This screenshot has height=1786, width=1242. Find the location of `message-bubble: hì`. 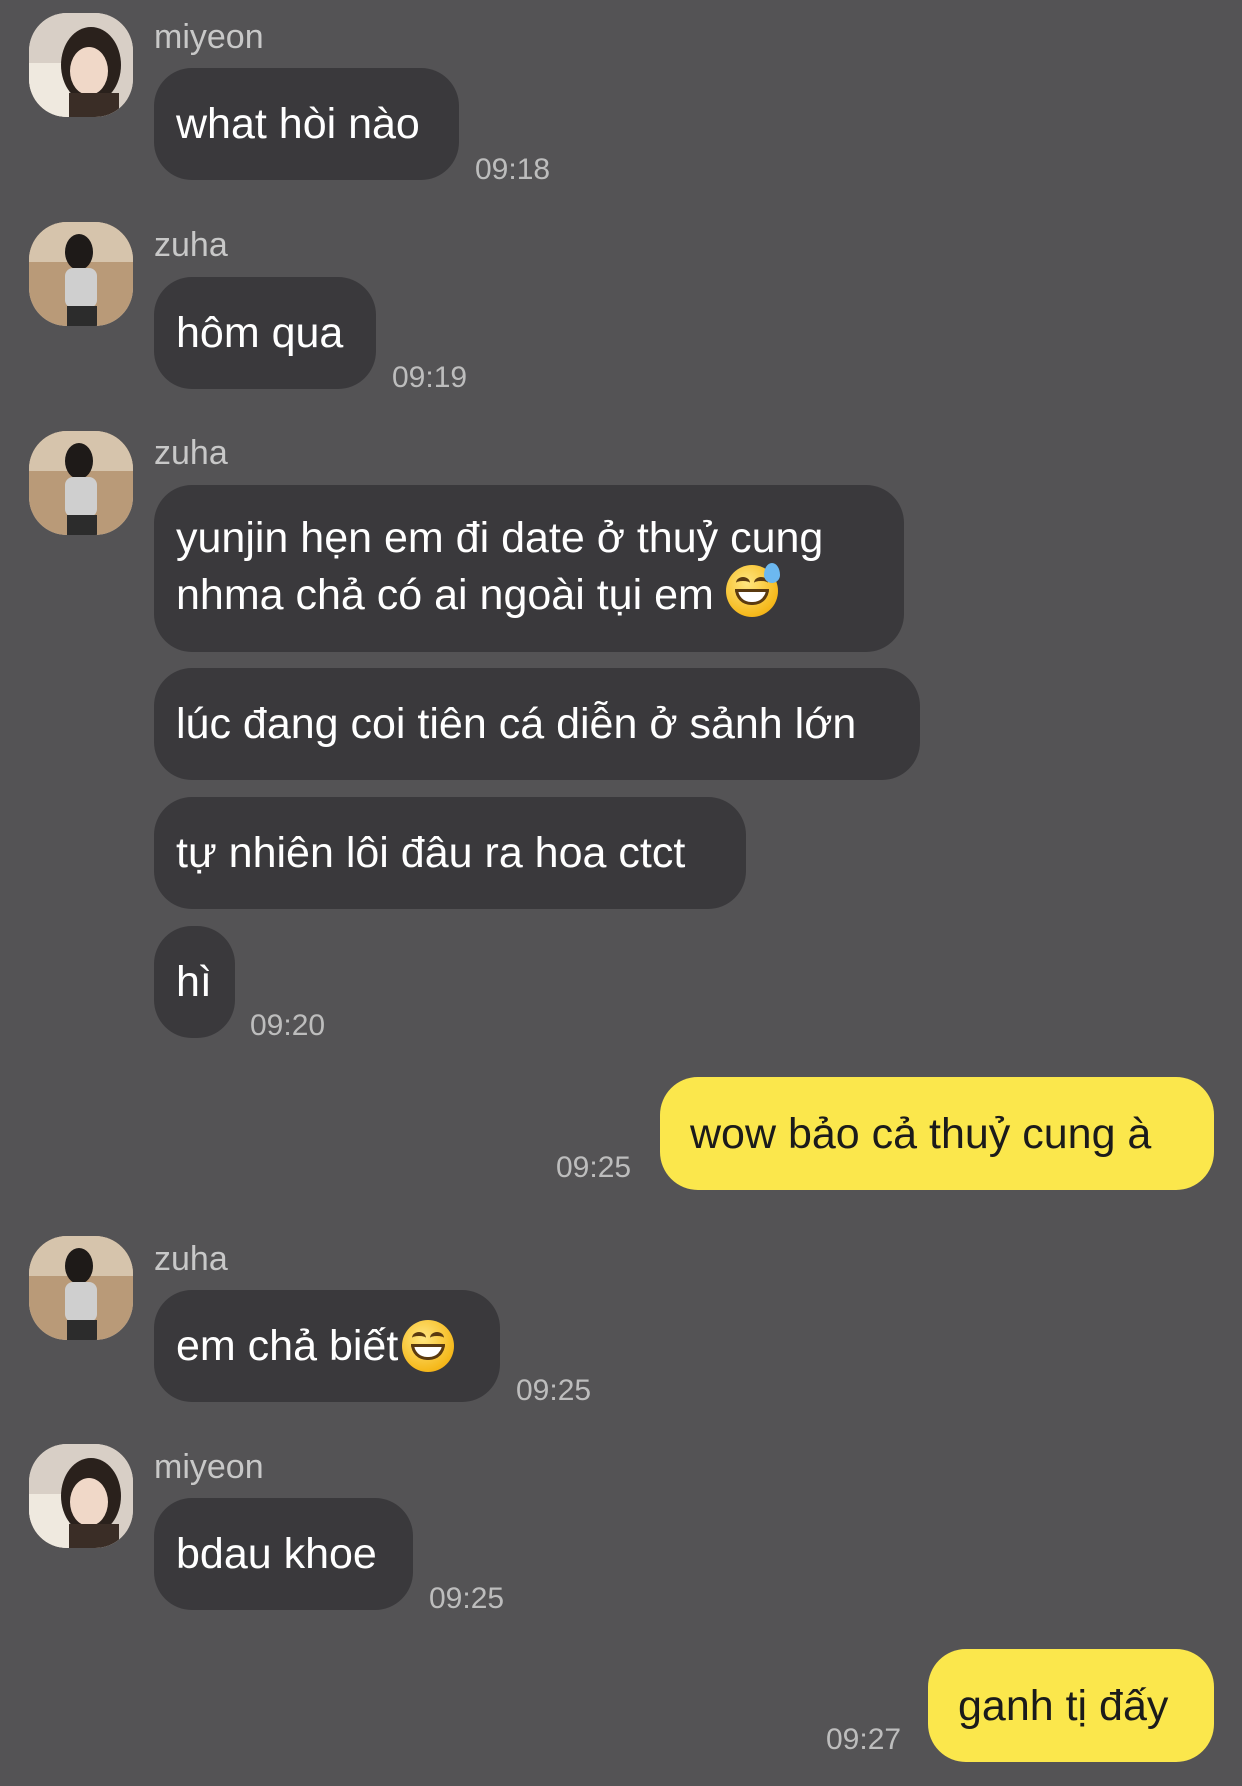

message-bubble: hì is located at coordinates (194, 982).